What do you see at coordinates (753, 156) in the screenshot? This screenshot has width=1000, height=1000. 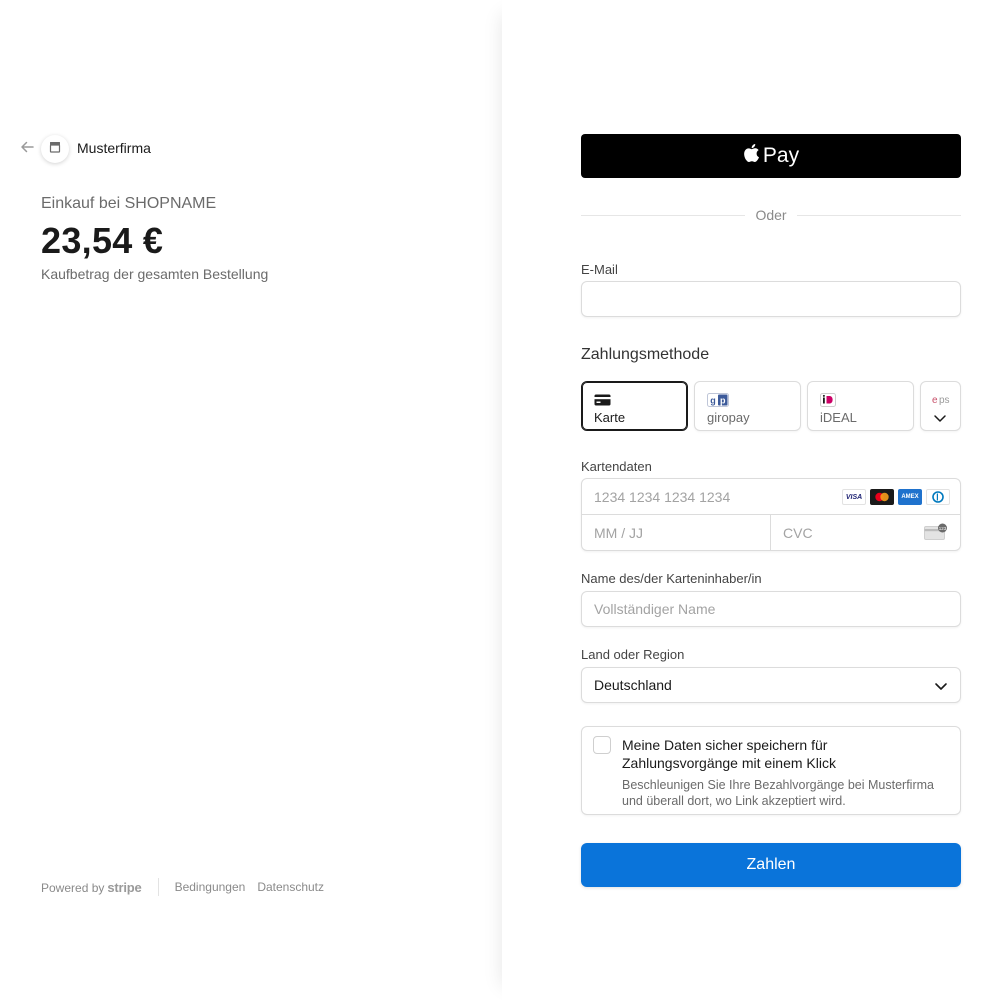 I see `apple-icon` at bounding box center [753, 156].